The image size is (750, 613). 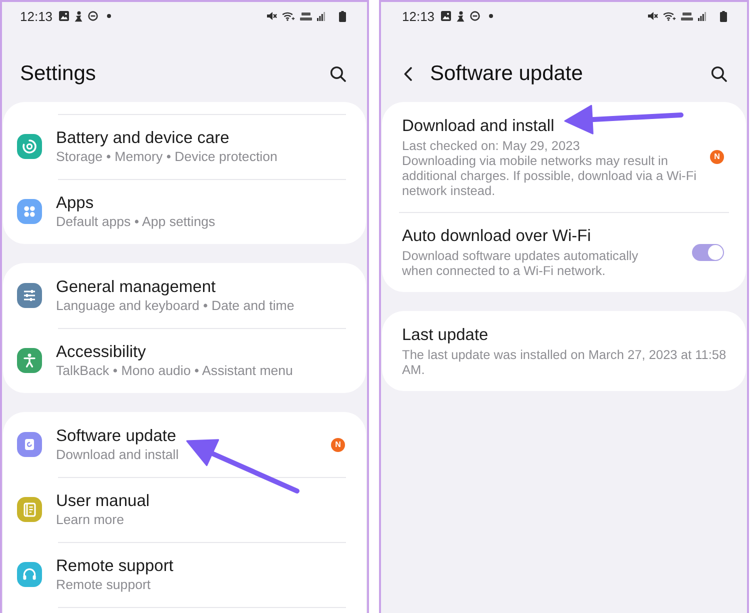 I want to click on setting-title: Last update, so click(x=568, y=335).